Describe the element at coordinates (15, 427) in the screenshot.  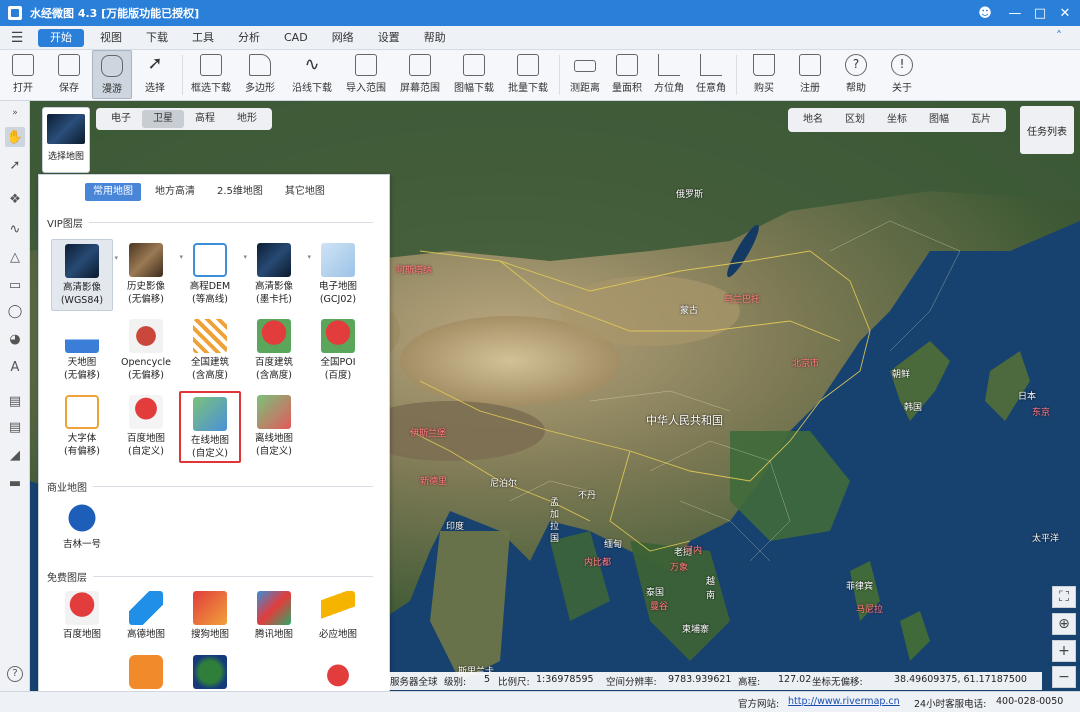
I see `printer-icon: ▤` at that location.